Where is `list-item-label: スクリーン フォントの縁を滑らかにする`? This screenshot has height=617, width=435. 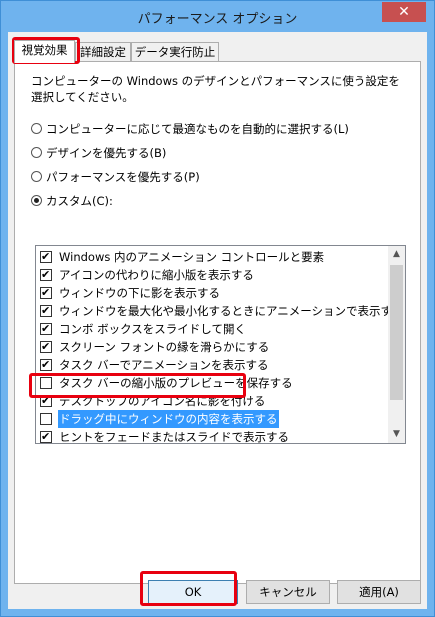 list-item-label: スクリーン フォントの縁を滑らかにする is located at coordinates (164, 347).